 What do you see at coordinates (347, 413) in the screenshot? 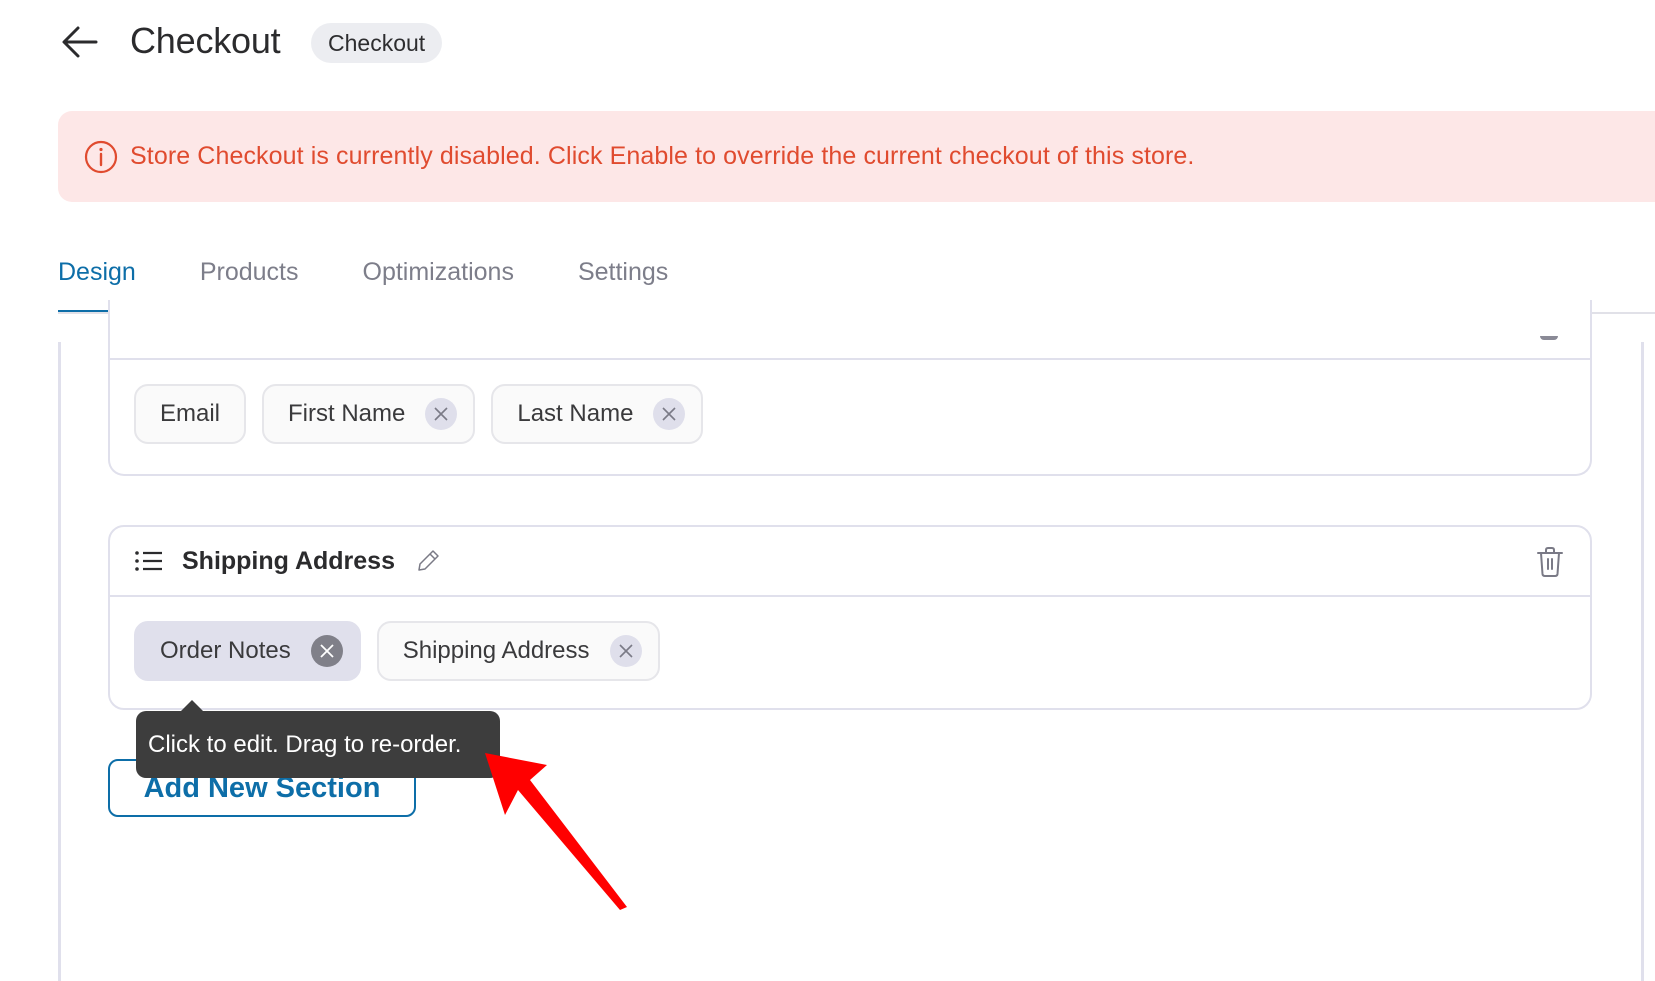
I see `field-chip-label: First Name` at bounding box center [347, 413].